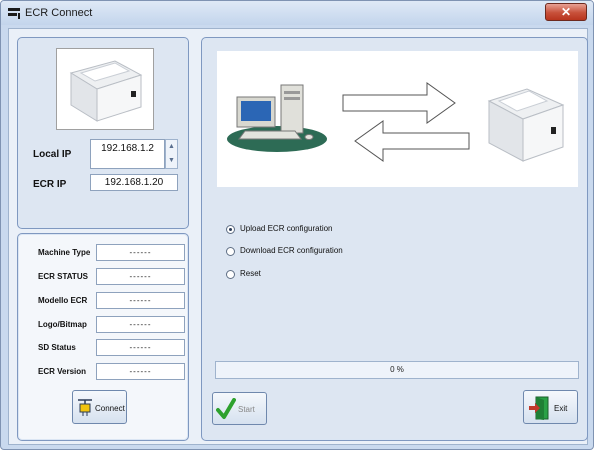  What do you see at coordinates (291, 250) in the screenshot?
I see `download-label: Download ECR configuration` at bounding box center [291, 250].